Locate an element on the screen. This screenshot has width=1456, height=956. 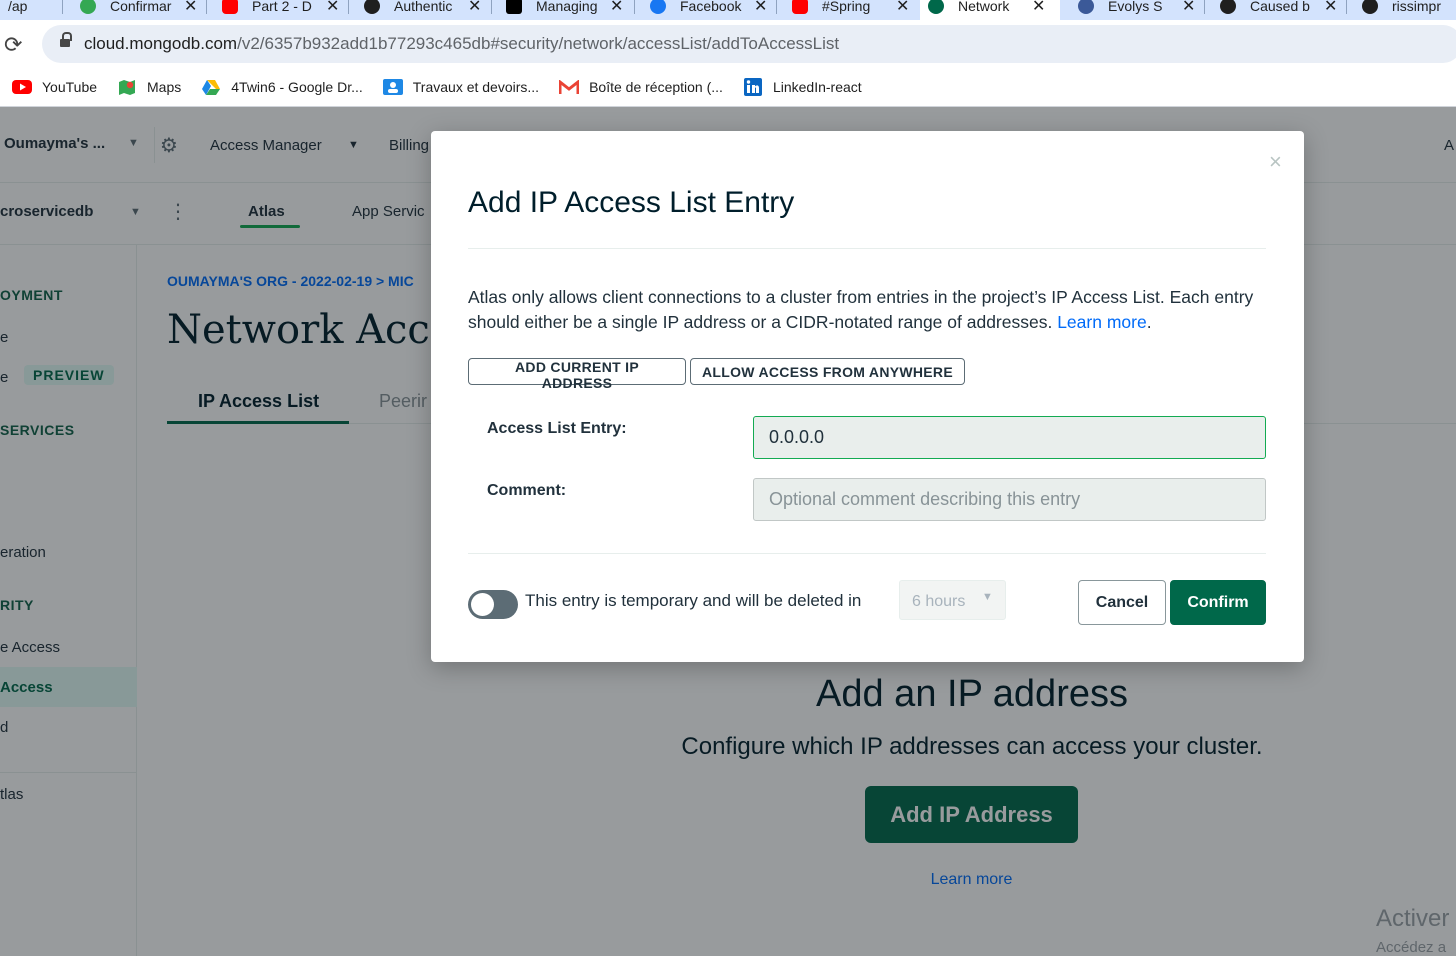
browser-tab-active: Network ✕ is located at coordinates (990, 10).